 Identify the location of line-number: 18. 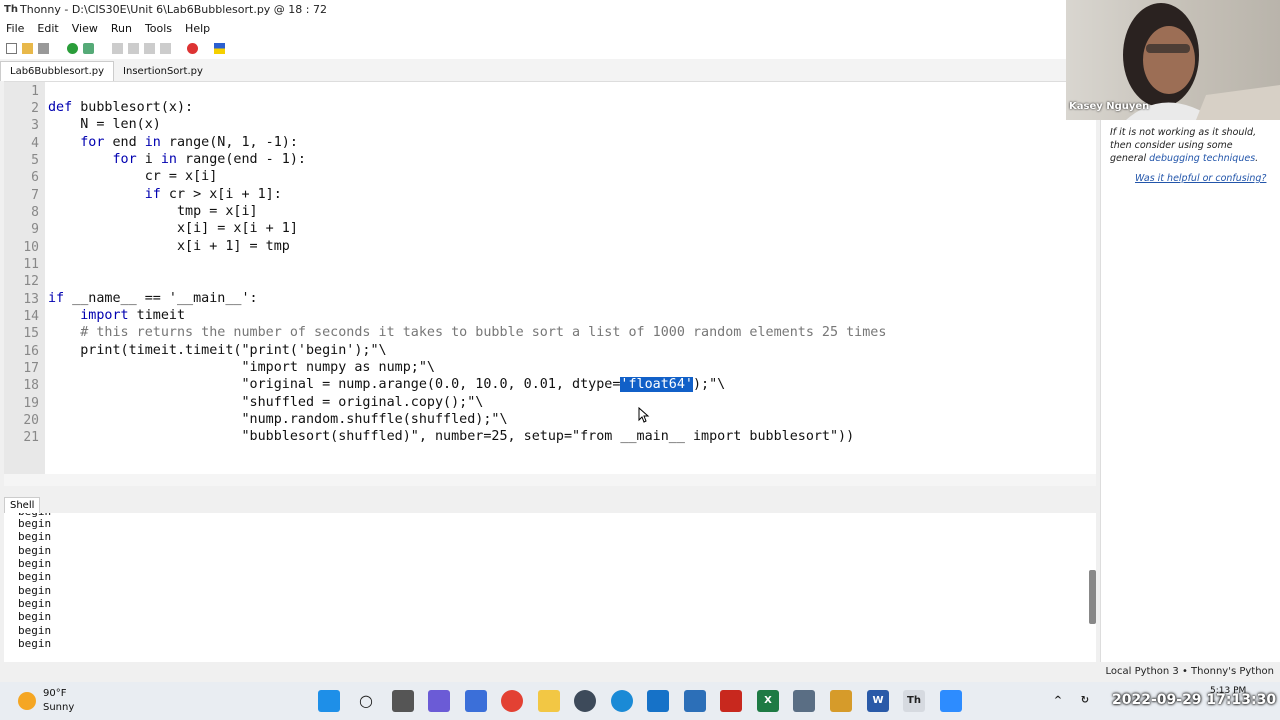
(31, 385).